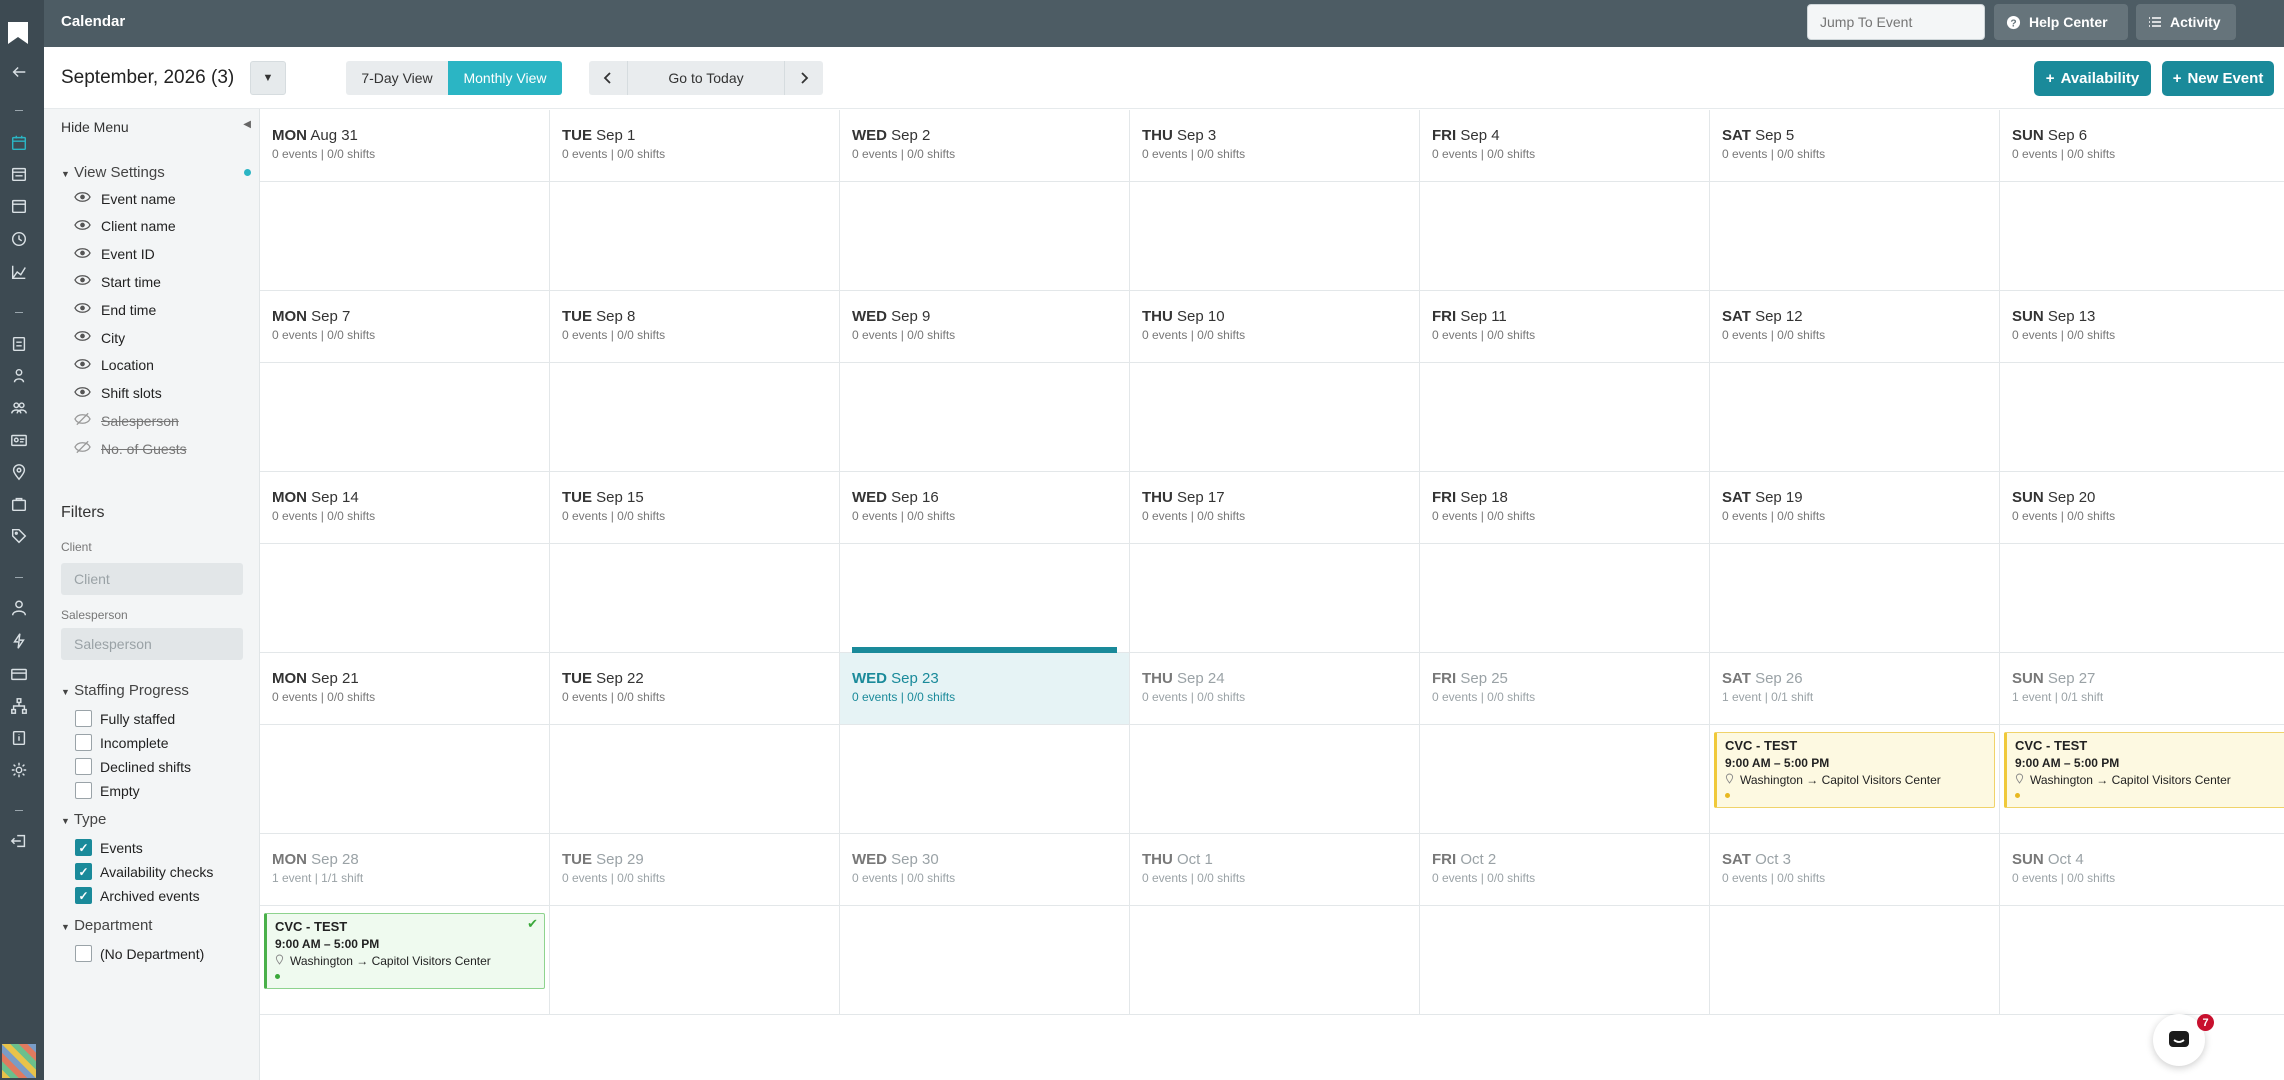  Describe the element at coordinates (19, 239) in the screenshot. I see `clock-icon` at that location.